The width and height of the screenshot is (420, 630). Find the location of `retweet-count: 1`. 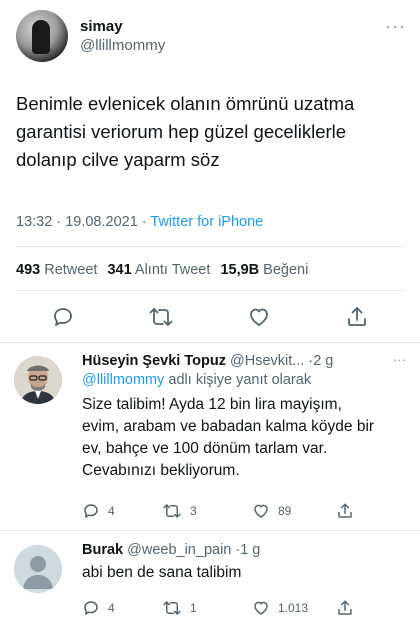

retweet-count: 1 is located at coordinates (193, 608).